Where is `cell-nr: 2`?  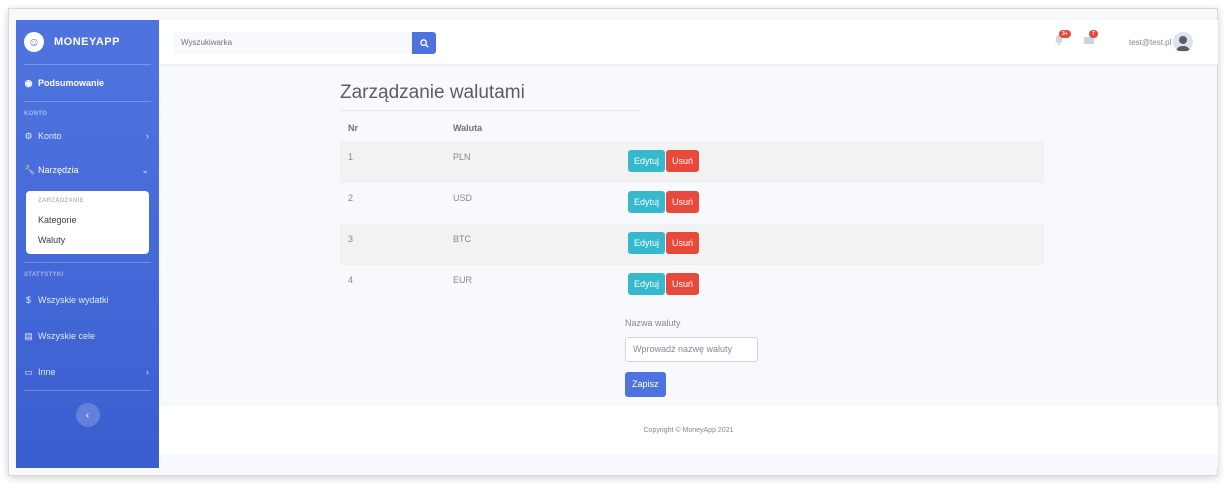 cell-nr: 2 is located at coordinates (351, 198).